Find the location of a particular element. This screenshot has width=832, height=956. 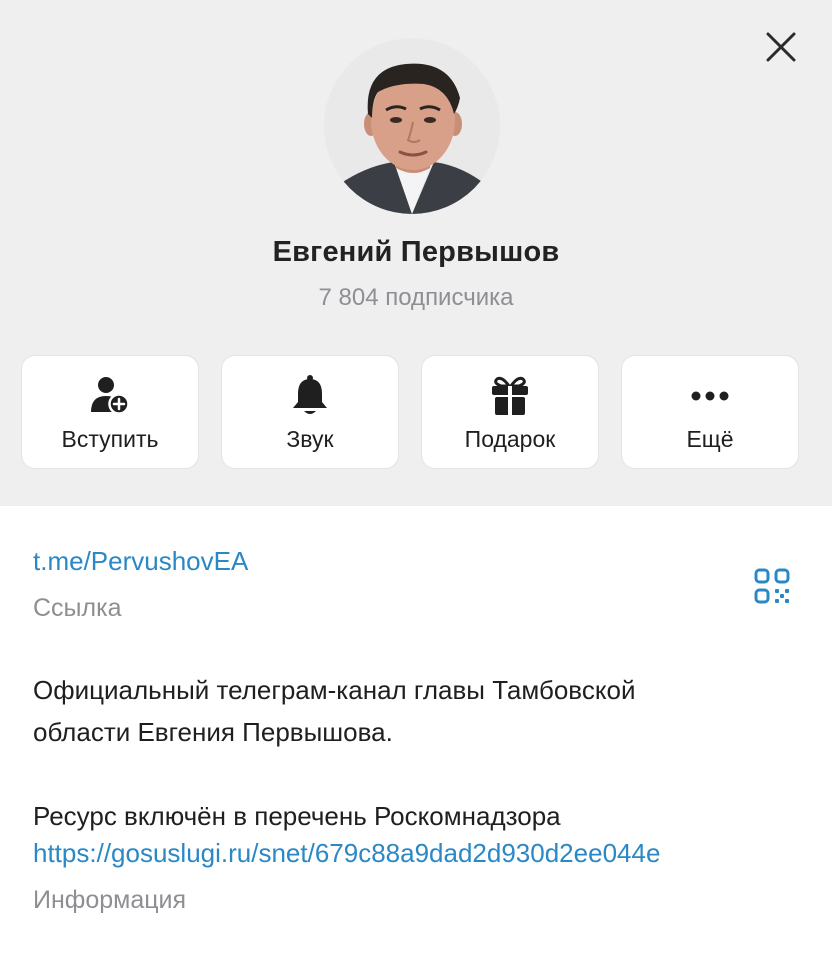

qr-code-button is located at coordinates (772, 586).